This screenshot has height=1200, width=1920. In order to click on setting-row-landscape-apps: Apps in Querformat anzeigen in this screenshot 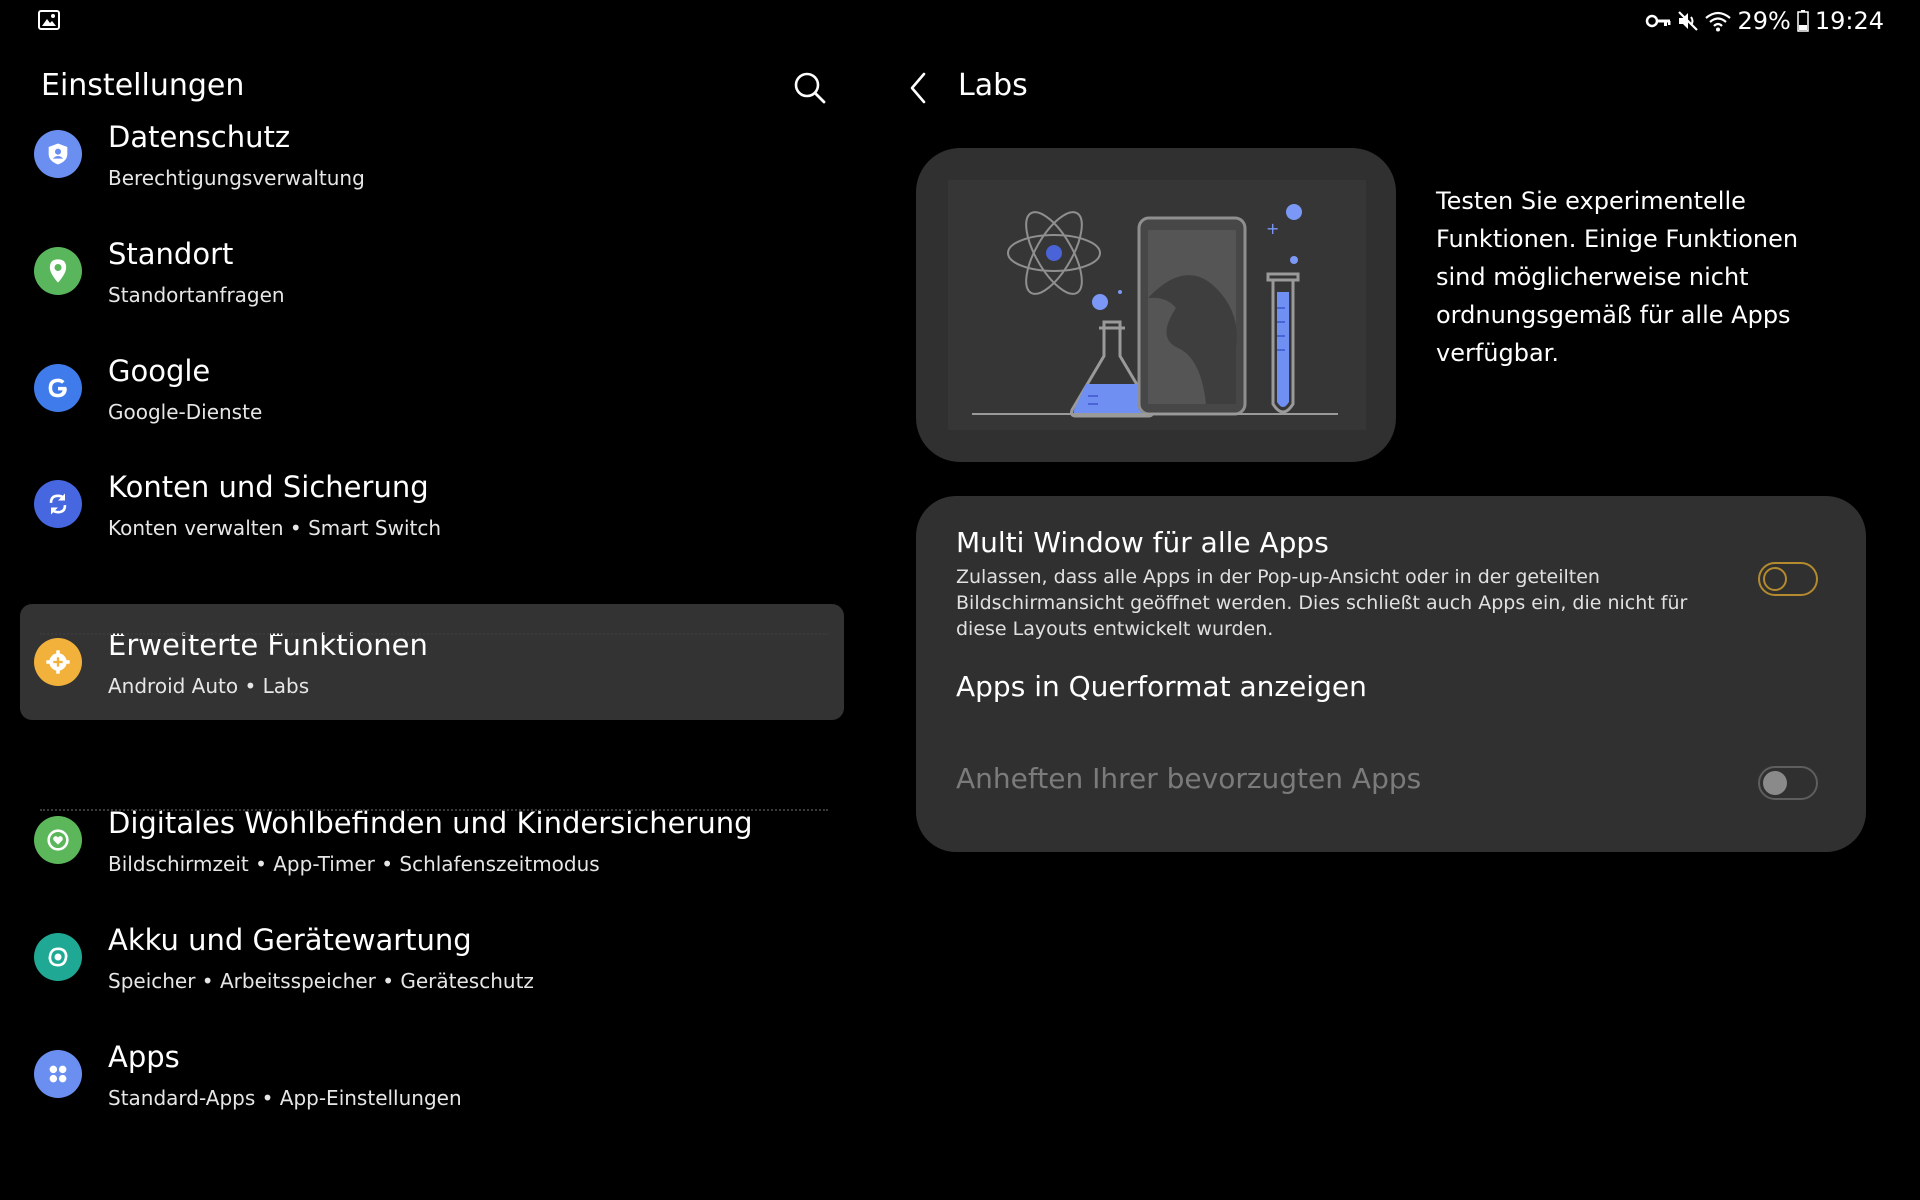, I will do `click(1391, 691)`.